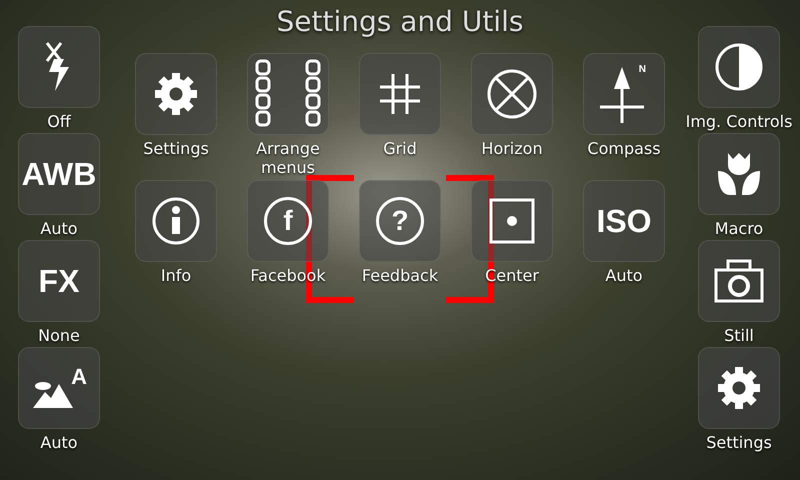 This screenshot has height=480, width=800. What do you see at coordinates (400, 275) in the screenshot?
I see `tile-label: Feedback` at bounding box center [400, 275].